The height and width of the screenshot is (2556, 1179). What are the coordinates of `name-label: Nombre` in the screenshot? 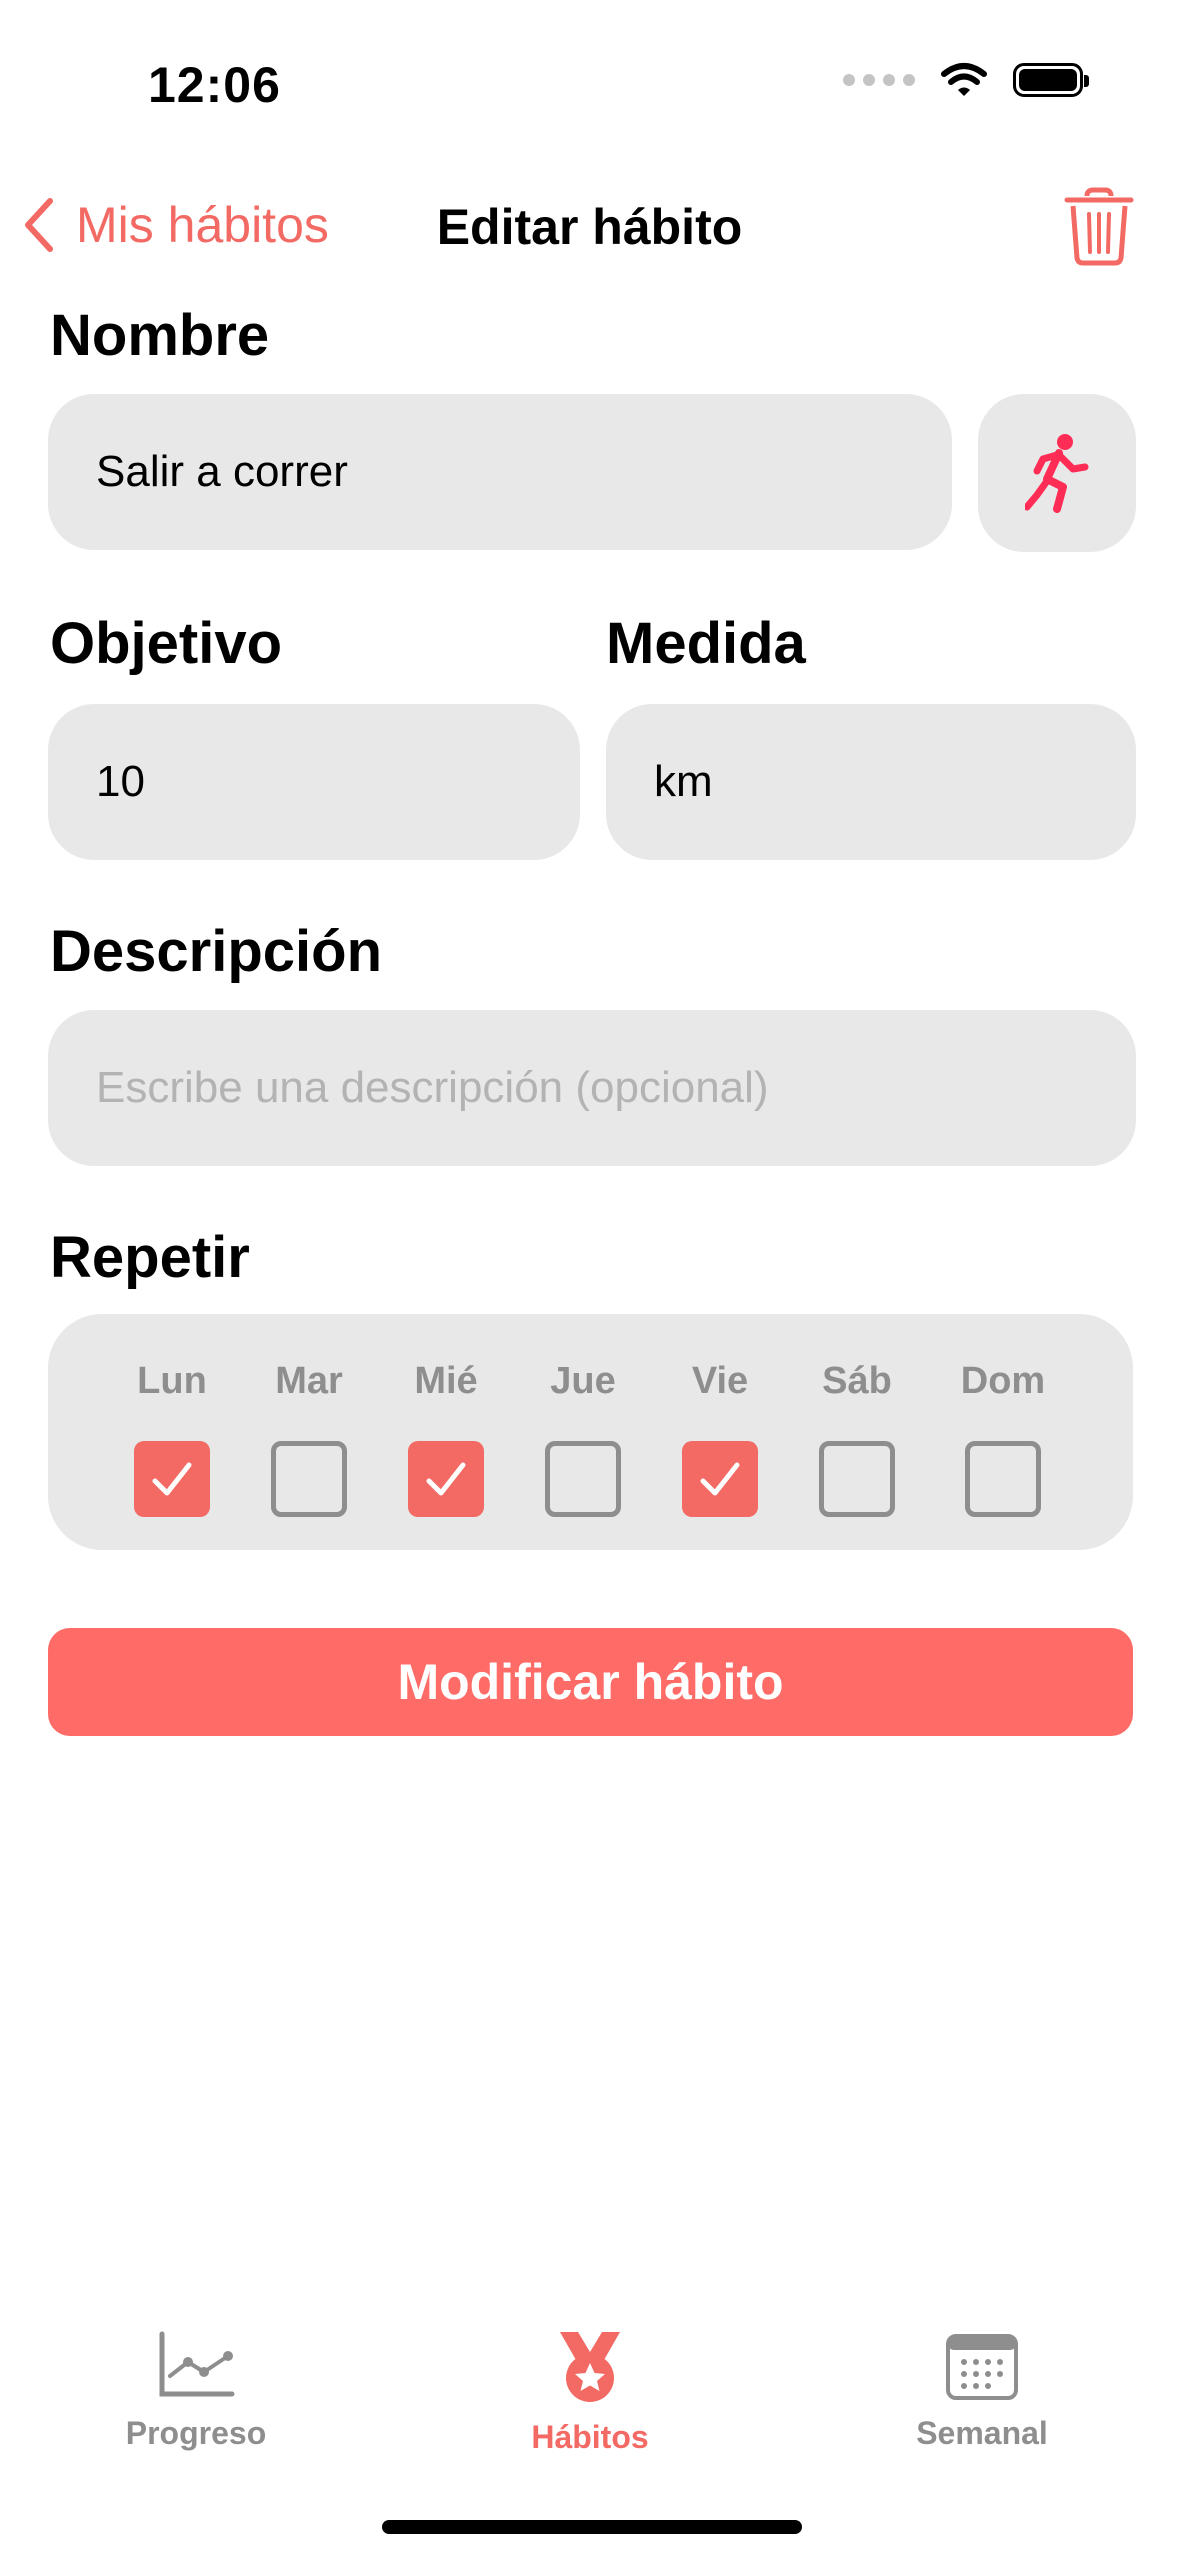 It's located at (160, 335).